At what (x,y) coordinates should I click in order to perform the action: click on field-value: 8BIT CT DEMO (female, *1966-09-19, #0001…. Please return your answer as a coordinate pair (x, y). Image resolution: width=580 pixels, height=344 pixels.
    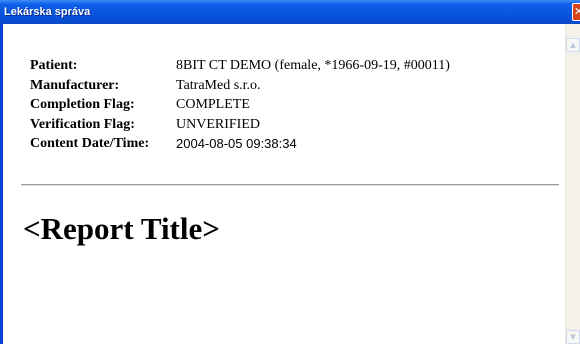
    Looking at the image, I should click on (313, 65).